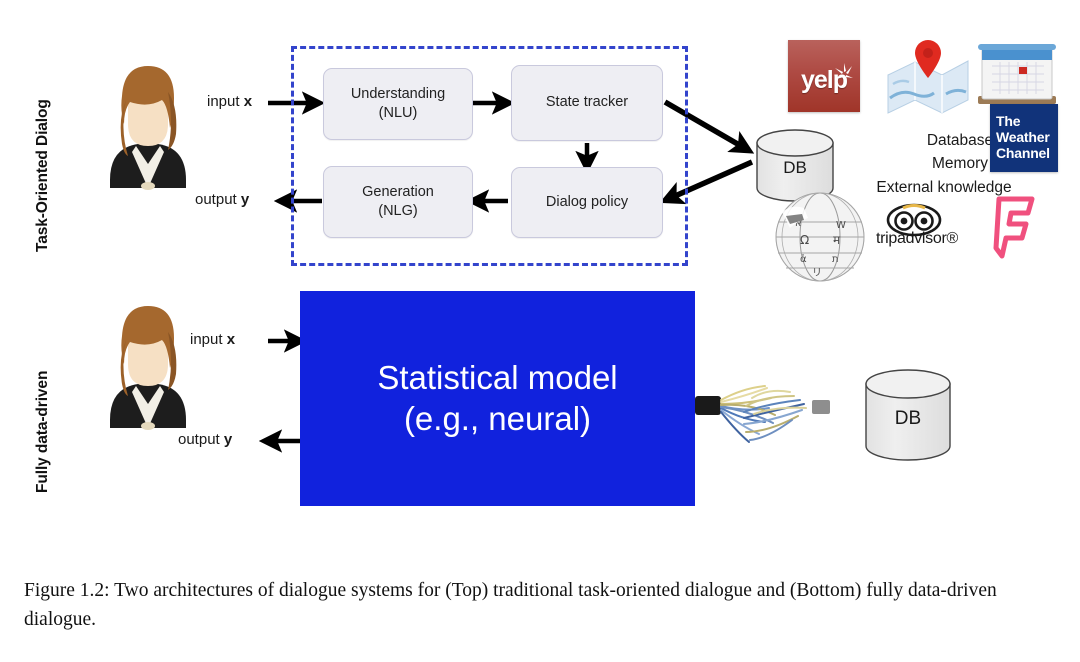 The height and width of the screenshot is (662, 1080). What do you see at coordinates (820, 237) in the screenshot?
I see `wikipedia-globe-logo: Ω म ἀ ת א W リ` at bounding box center [820, 237].